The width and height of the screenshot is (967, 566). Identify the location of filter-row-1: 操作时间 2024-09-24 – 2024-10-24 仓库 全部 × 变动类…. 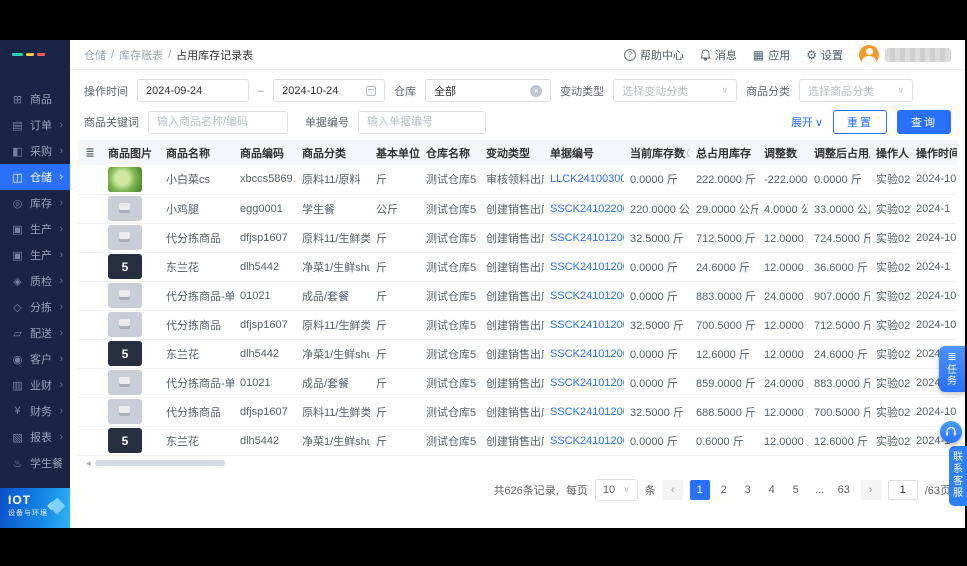
(517, 90).